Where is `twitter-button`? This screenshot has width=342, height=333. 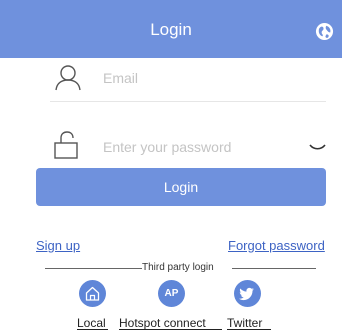 twitter-button is located at coordinates (247, 293).